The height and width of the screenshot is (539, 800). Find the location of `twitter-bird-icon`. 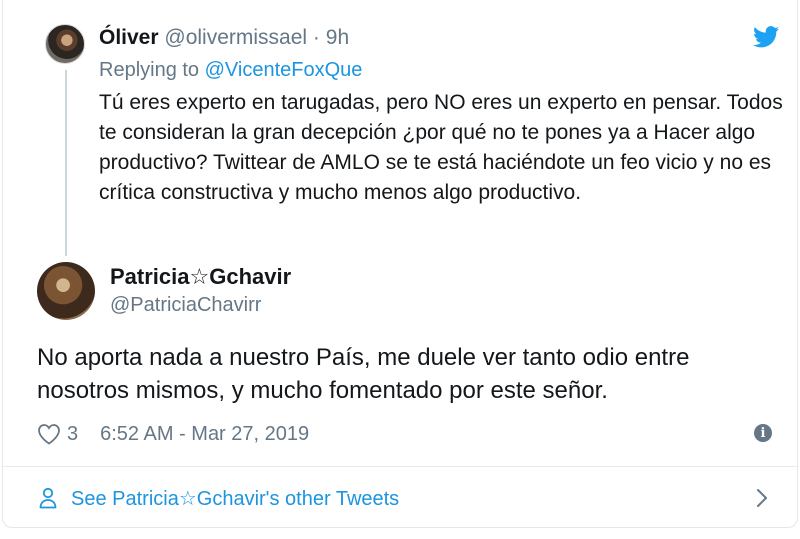

twitter-bird-icon is located at coordinates (766, 37).